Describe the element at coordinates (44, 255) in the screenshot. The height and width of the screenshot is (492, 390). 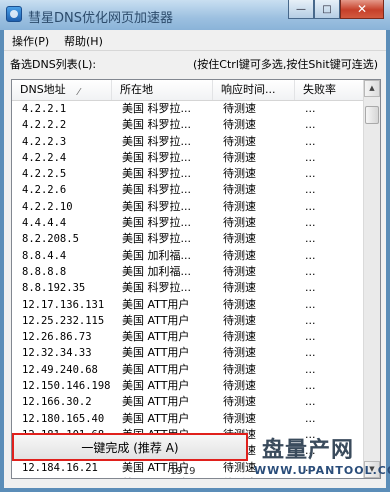
I see `dns-address-cell: 8.8.4.4` at that location.